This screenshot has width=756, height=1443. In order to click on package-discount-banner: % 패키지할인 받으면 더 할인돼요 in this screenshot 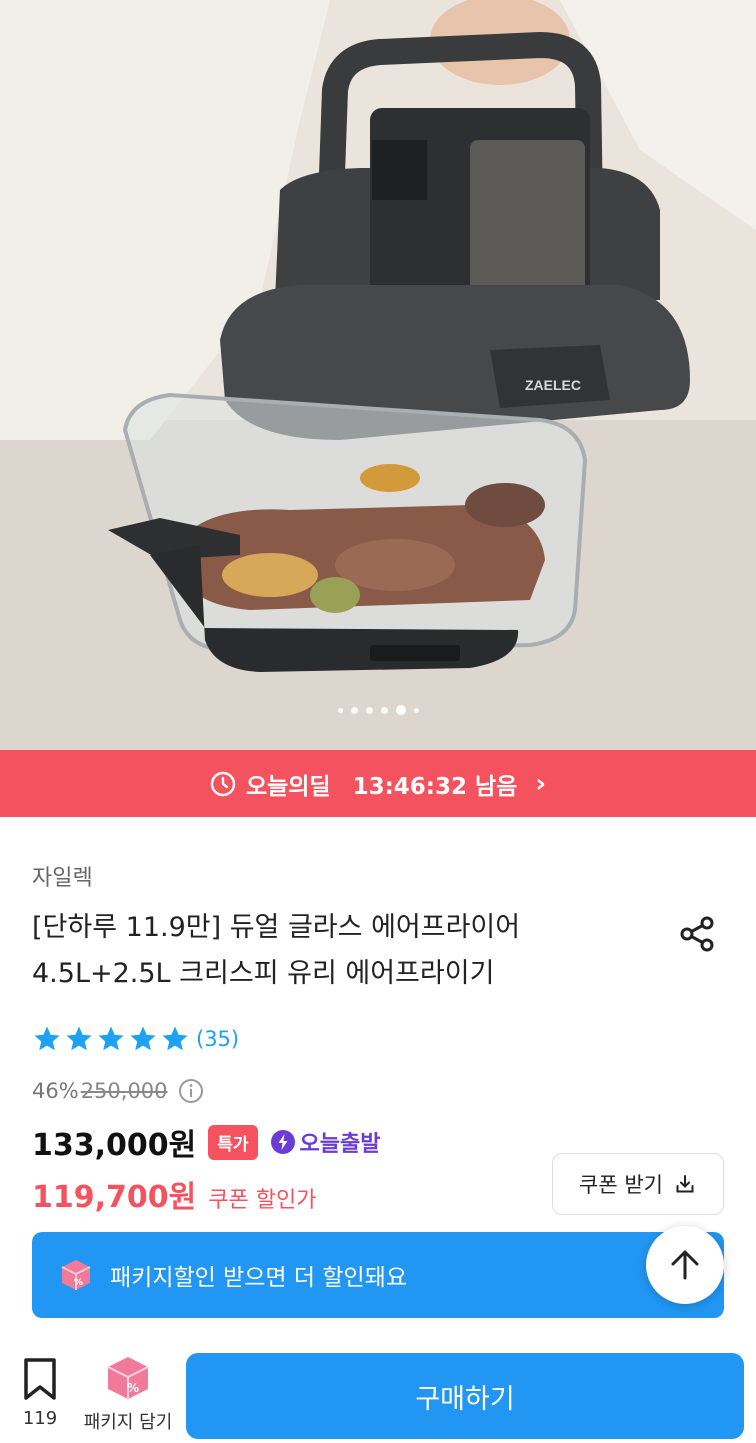, I will do `click(378, 1275)`.